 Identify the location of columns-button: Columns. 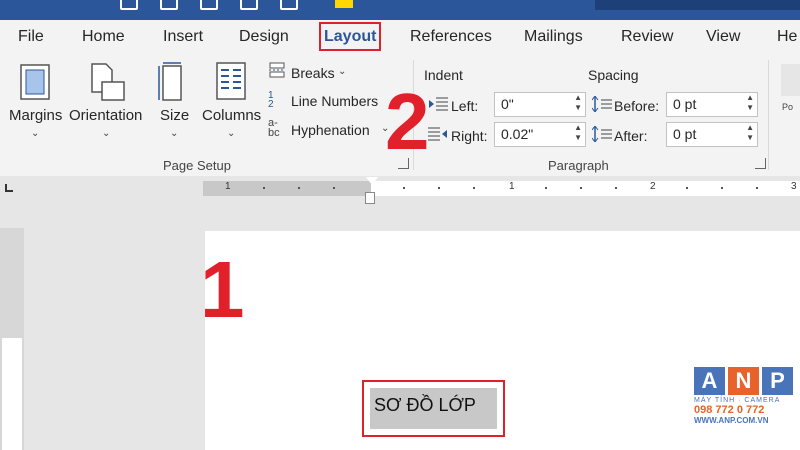
(231, 115).